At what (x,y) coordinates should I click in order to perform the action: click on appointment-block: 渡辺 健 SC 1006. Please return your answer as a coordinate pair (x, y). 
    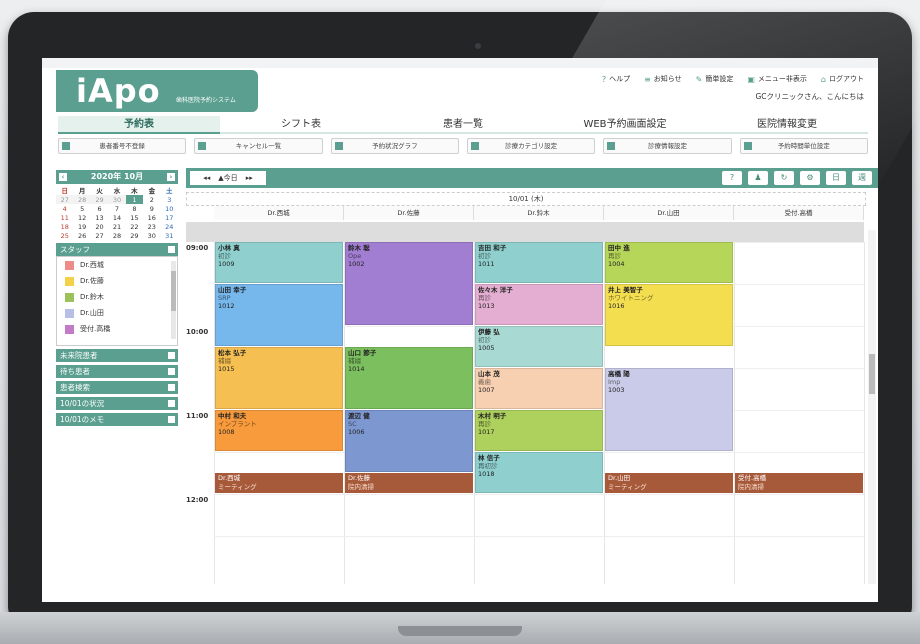
    Looking at the image, I should click on (409, 441).